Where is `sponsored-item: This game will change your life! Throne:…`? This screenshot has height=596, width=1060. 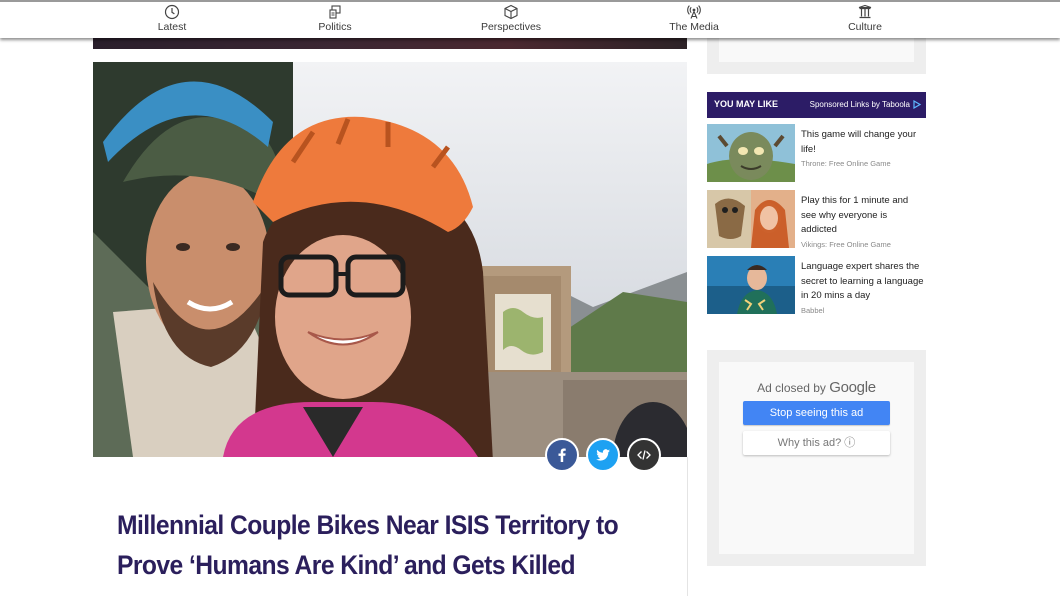 sponsored-item: This game will change your life! Throne:… is located at coordinates (816, 154).